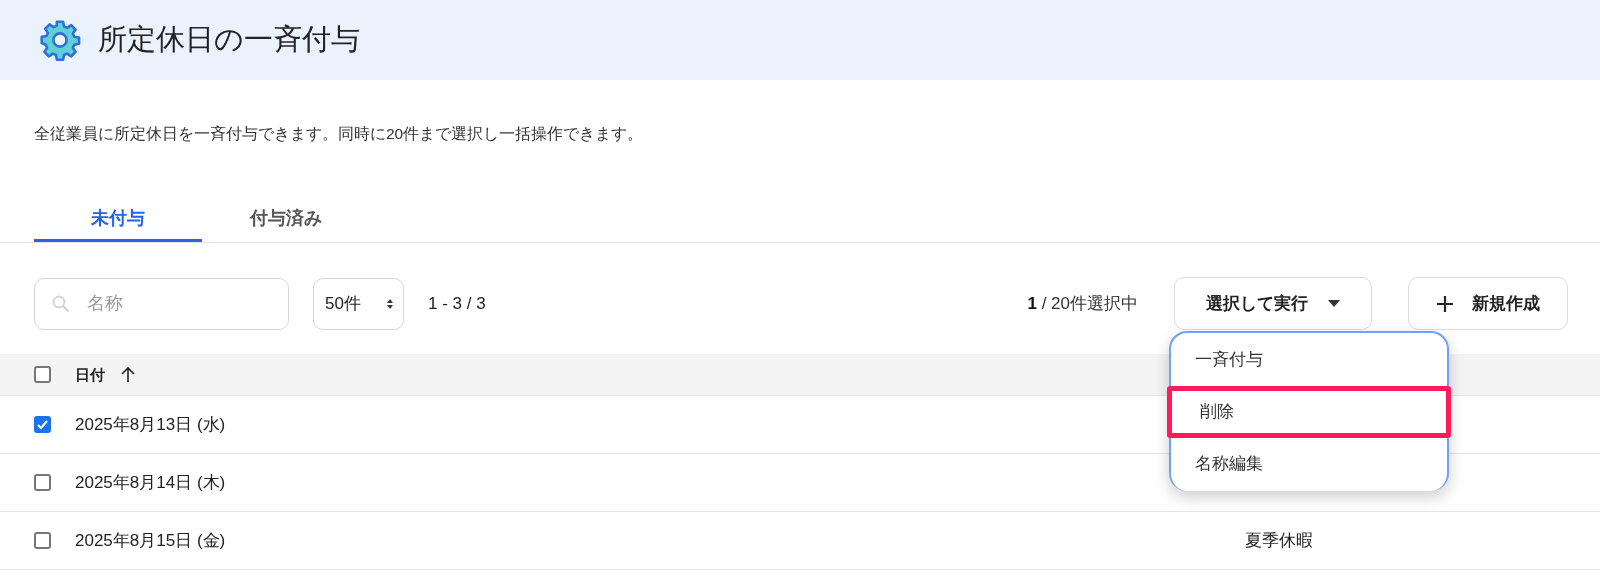 The height and width of the screenshot is (585, 1600). What do you see at coordinates (390, 303) in the screenshot?
I see `updown-icon` at bounding box center [390, 303].